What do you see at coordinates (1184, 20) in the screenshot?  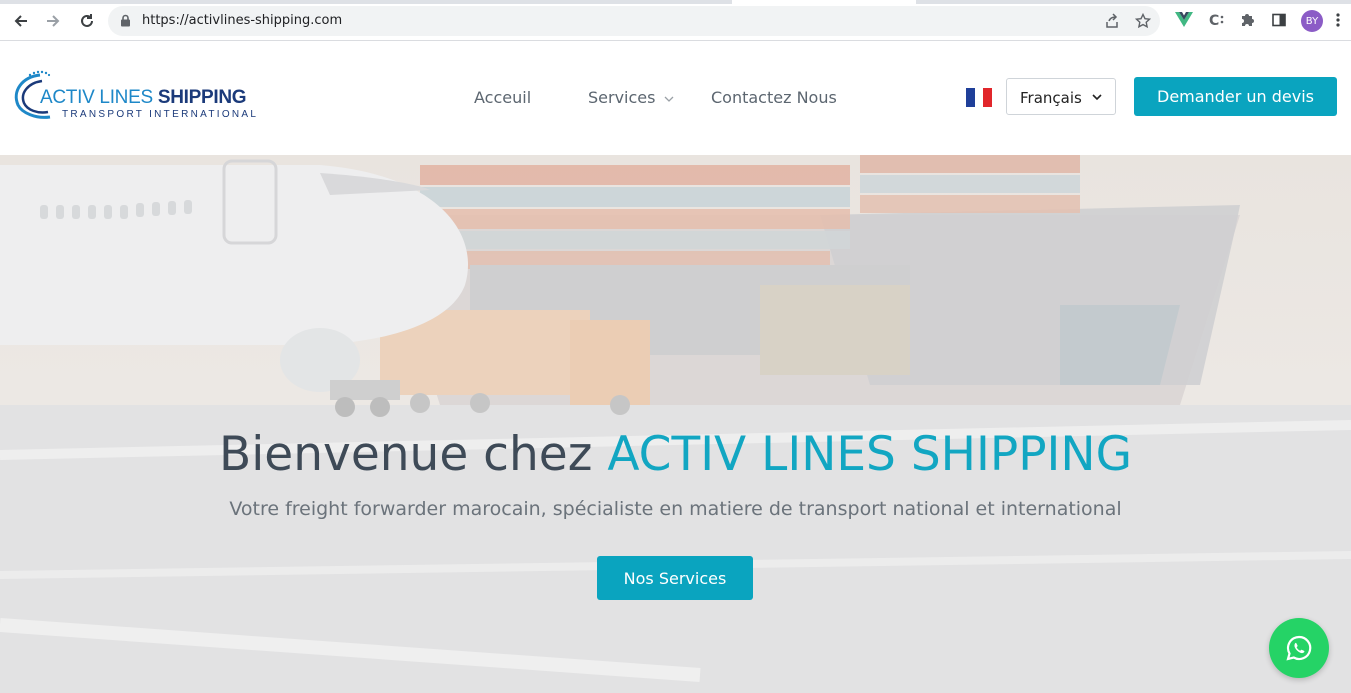 I see `vue-devtools-icon` at bounding box center [1184, 20].